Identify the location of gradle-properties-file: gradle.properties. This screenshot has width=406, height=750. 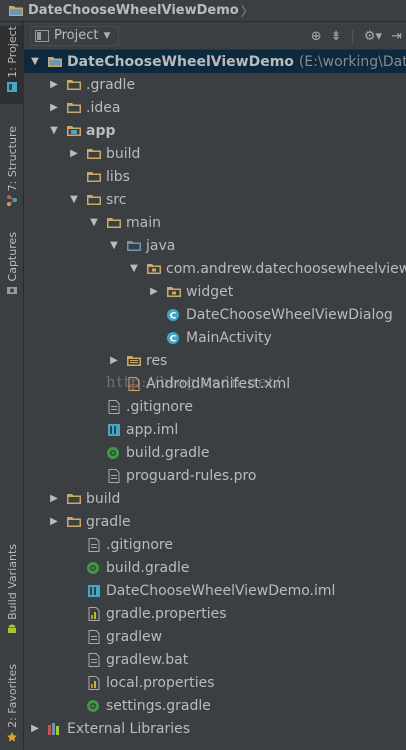
(215, 613).